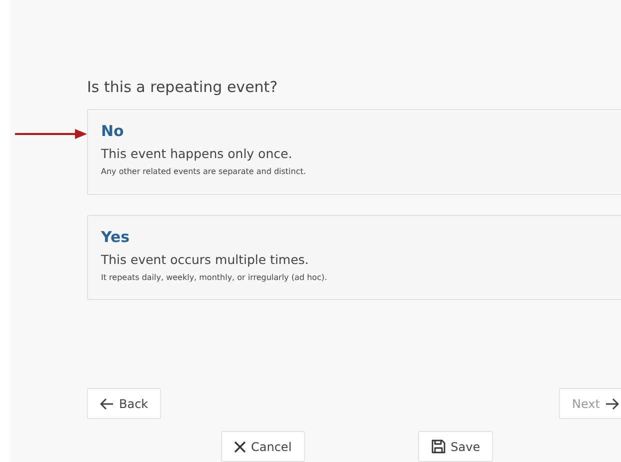 The image size is (621, 462). What do you see at coordinates (107, 404) in the screenshot?
I see `arrow-left-icon` at bounding box center [107, 404].